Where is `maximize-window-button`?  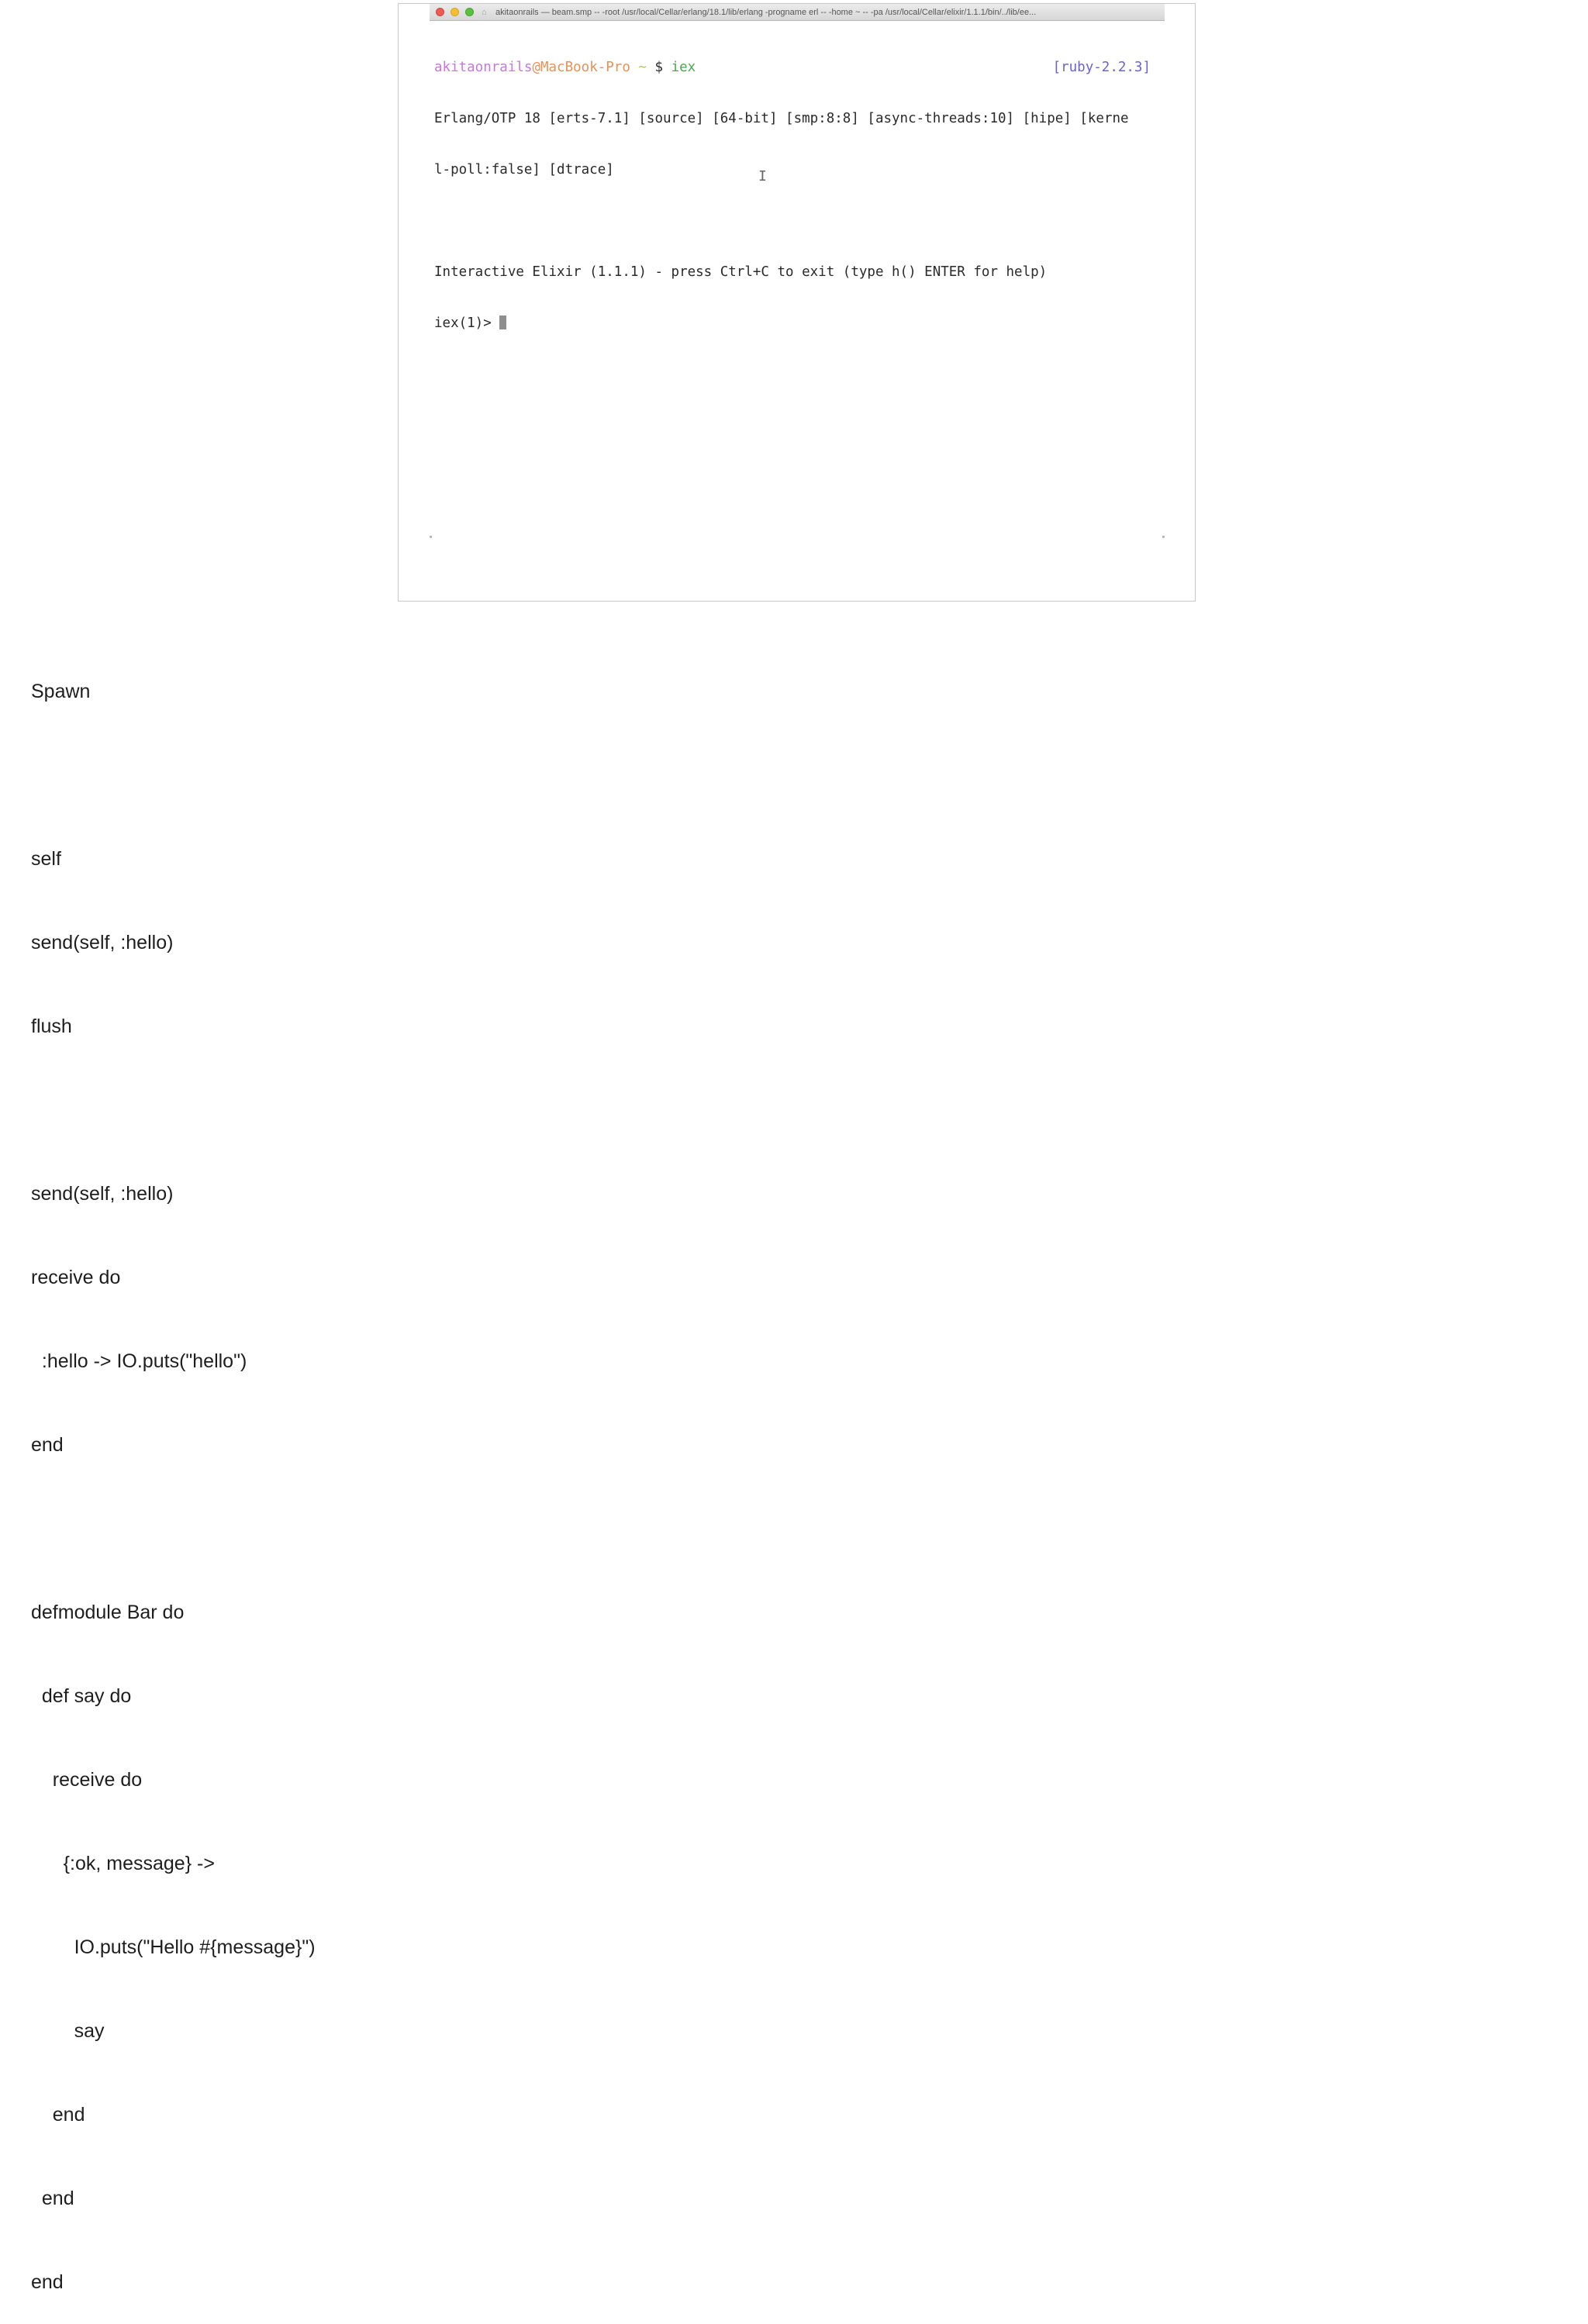 maximize-window-button is located at coordinates (469, 12).